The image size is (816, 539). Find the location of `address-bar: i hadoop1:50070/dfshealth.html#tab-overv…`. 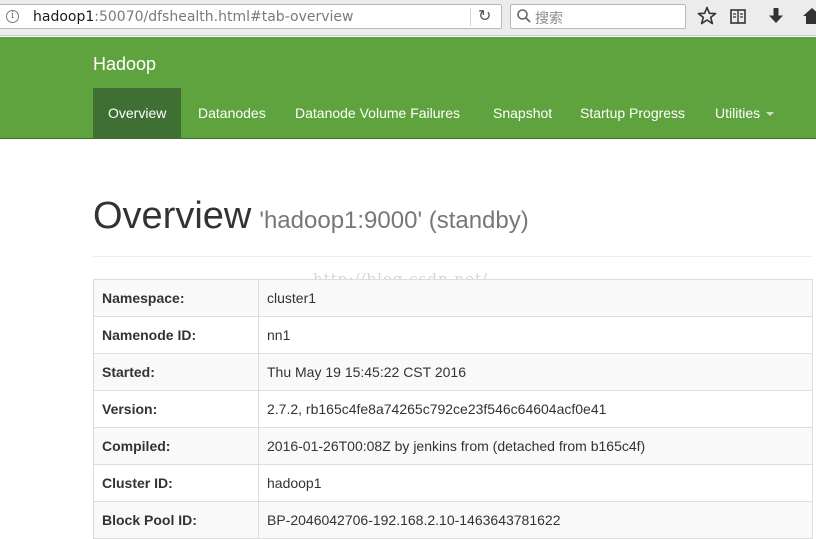

address-bar: i hadoop1:50070/dfshealth.html#tab-overv… is located at coordinates (251, 16).